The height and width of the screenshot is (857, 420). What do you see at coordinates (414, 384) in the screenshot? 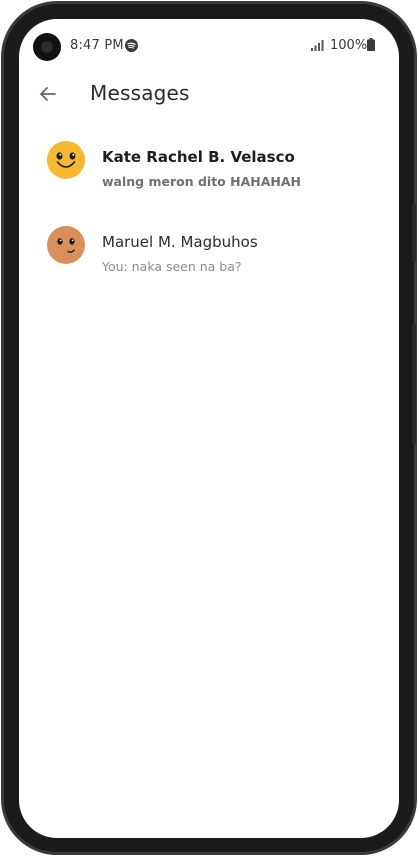
I see `power-button` at bounding box center [414, 384].